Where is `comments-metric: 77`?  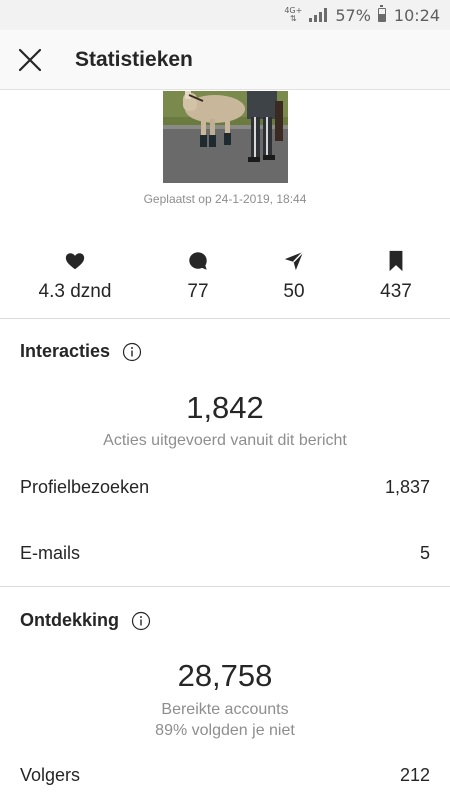 comments-metric: 77 is located at coordinates (198, 276).